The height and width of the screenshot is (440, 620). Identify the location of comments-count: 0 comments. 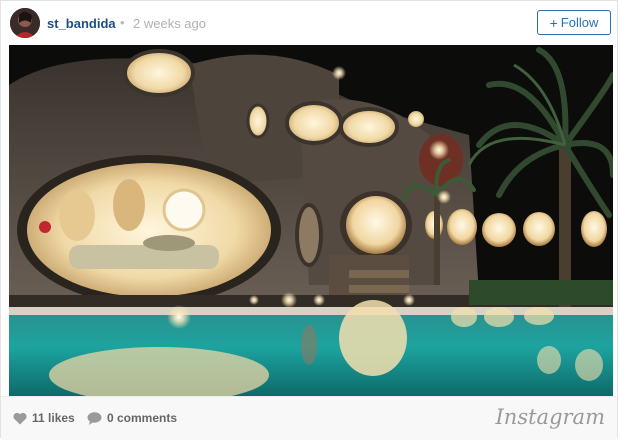
(132, 418).